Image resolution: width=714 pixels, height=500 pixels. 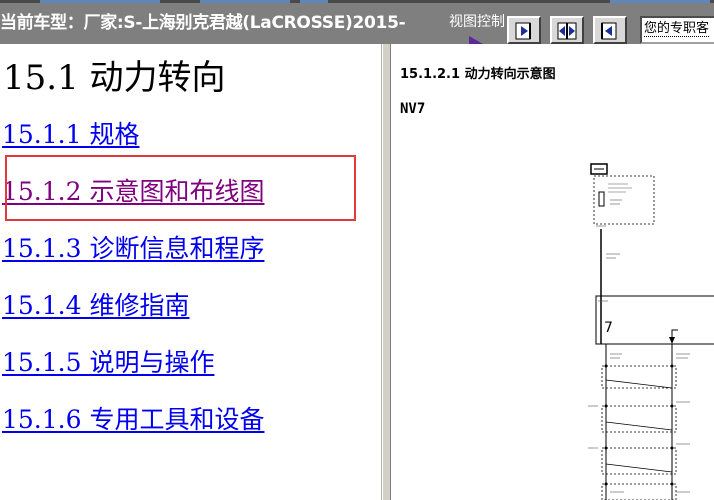 I want to click on view-control-arrow-icon, so click(x=476, y=40).